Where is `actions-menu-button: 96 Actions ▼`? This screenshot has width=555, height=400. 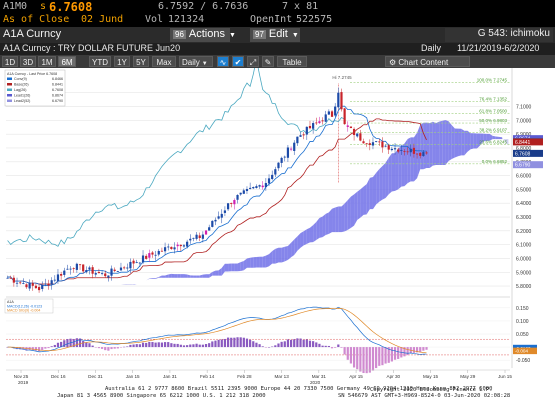
actions-menu-button: 96 Actions ▼ is located at coordinates (203, 35).